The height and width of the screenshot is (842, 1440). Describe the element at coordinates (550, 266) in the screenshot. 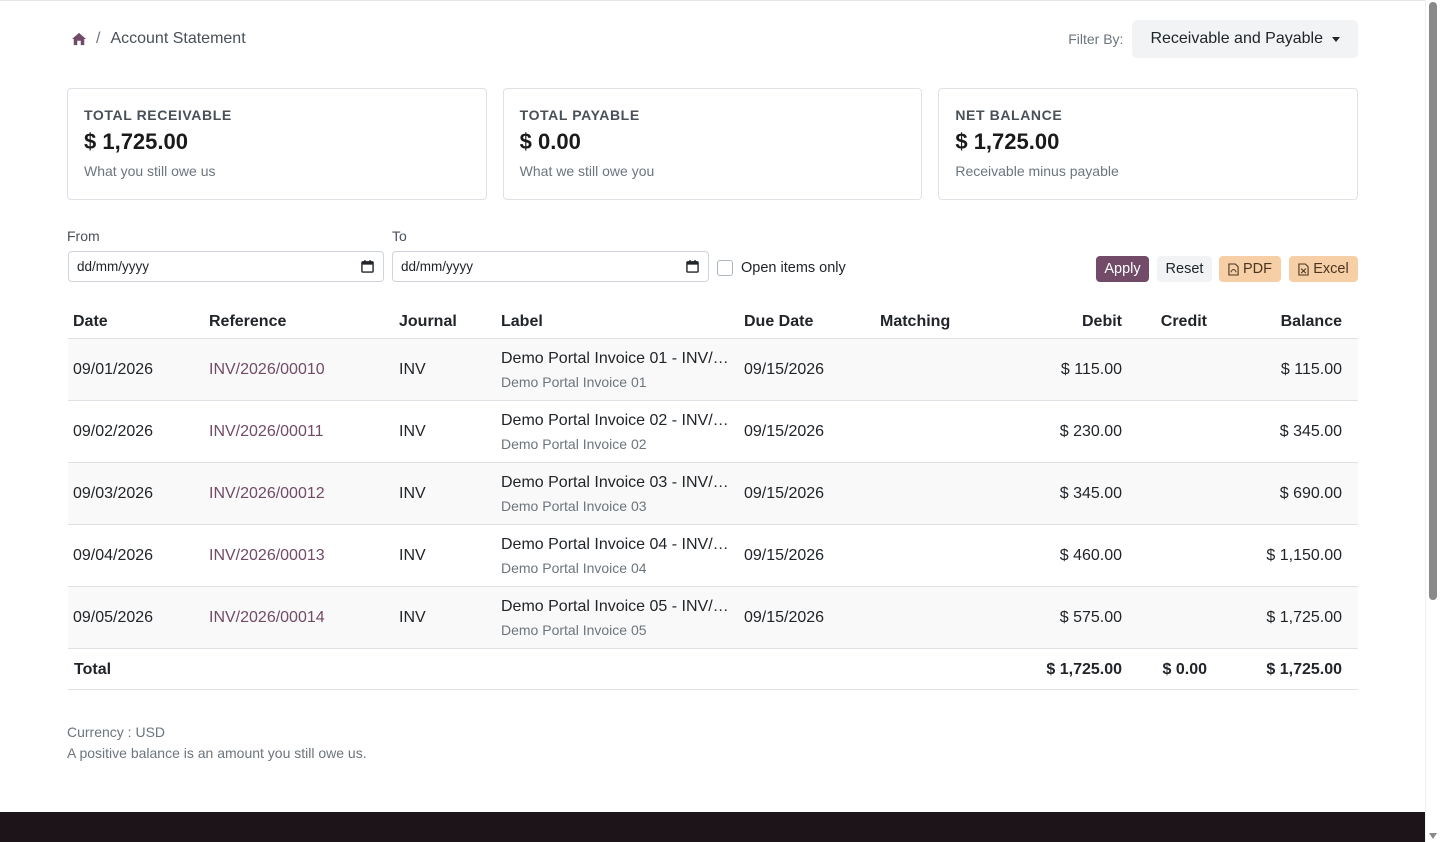

I see `to-date-input: dd/mm/yyyy` at that location.